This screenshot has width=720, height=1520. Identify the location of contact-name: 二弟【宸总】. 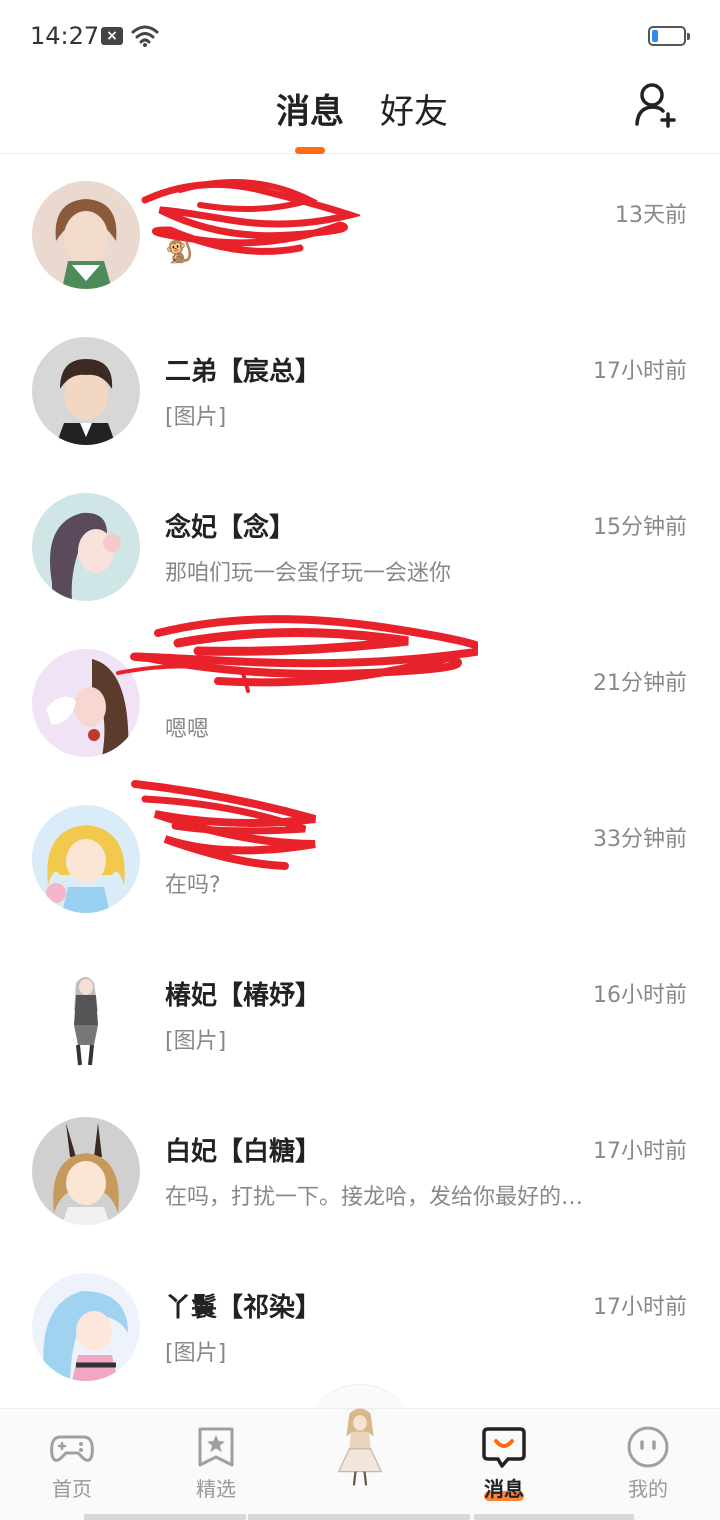
(243, 372).